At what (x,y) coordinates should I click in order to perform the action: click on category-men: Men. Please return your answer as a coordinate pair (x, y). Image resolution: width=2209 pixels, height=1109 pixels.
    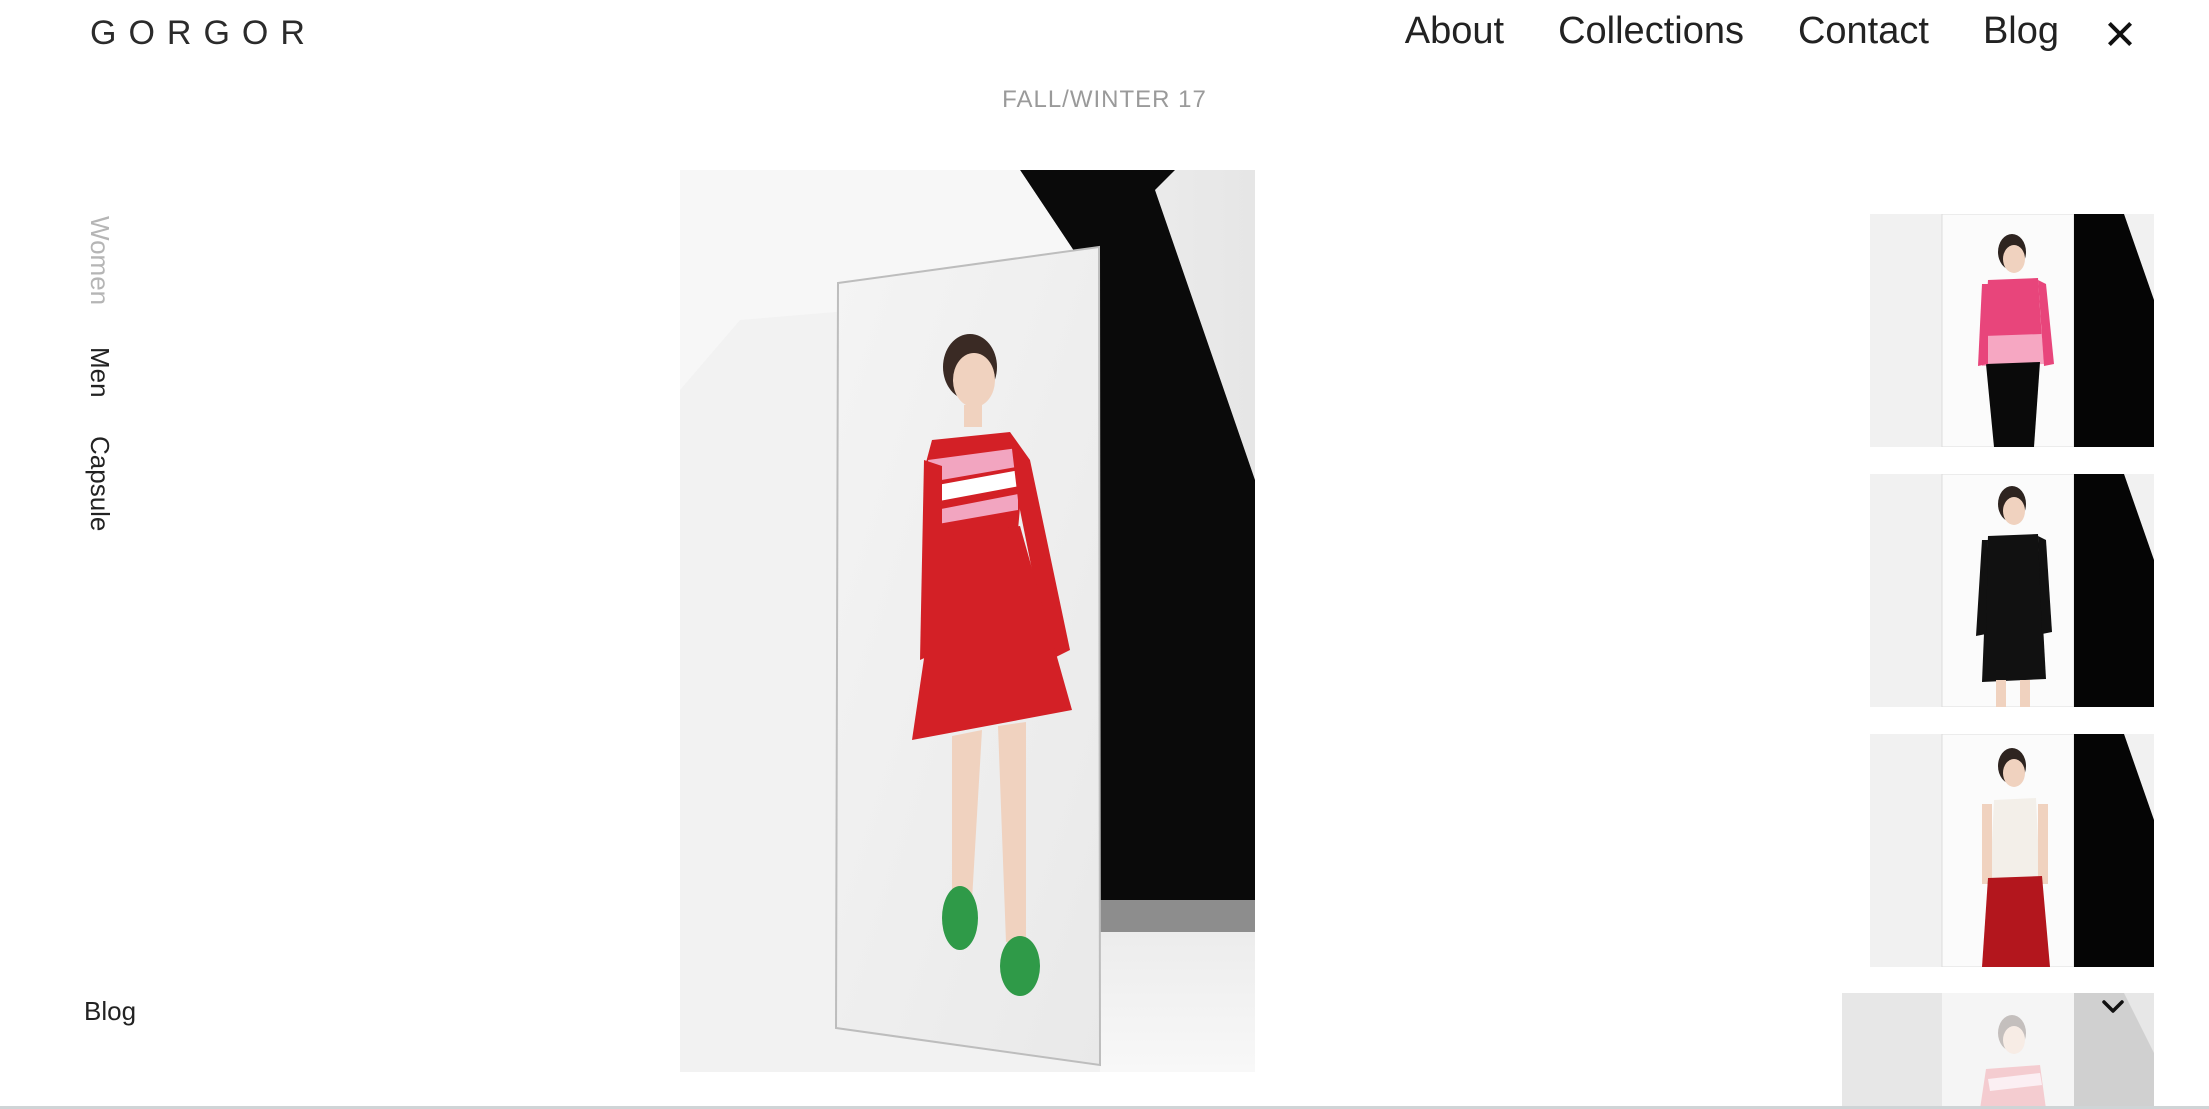
    Looking at the image, I should click on (99, 372).